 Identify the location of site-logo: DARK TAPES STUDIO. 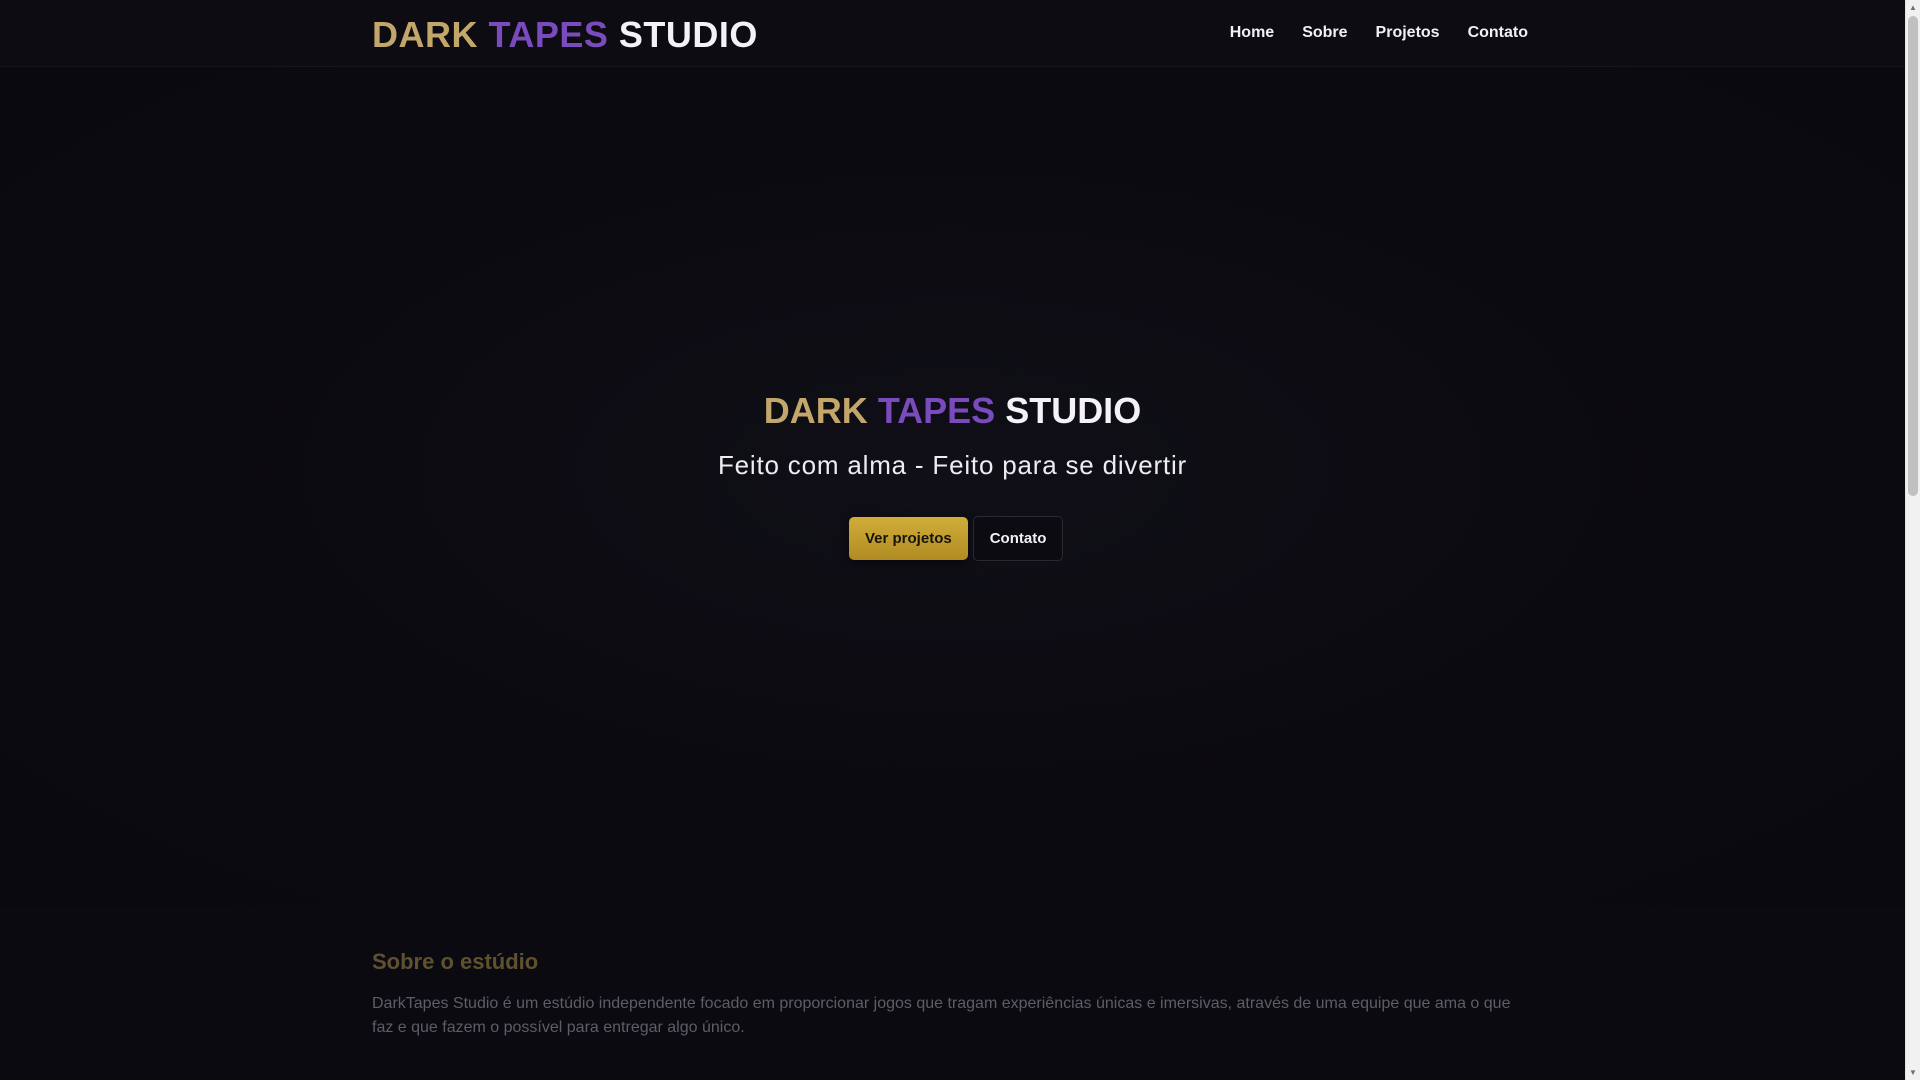
(565, 35).